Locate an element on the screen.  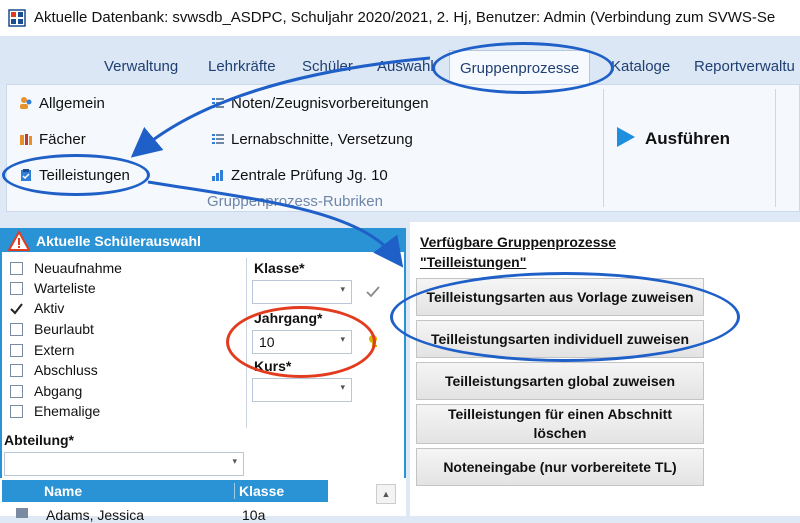
checkbox-beurlaubt is located at coordinates (16, 329).